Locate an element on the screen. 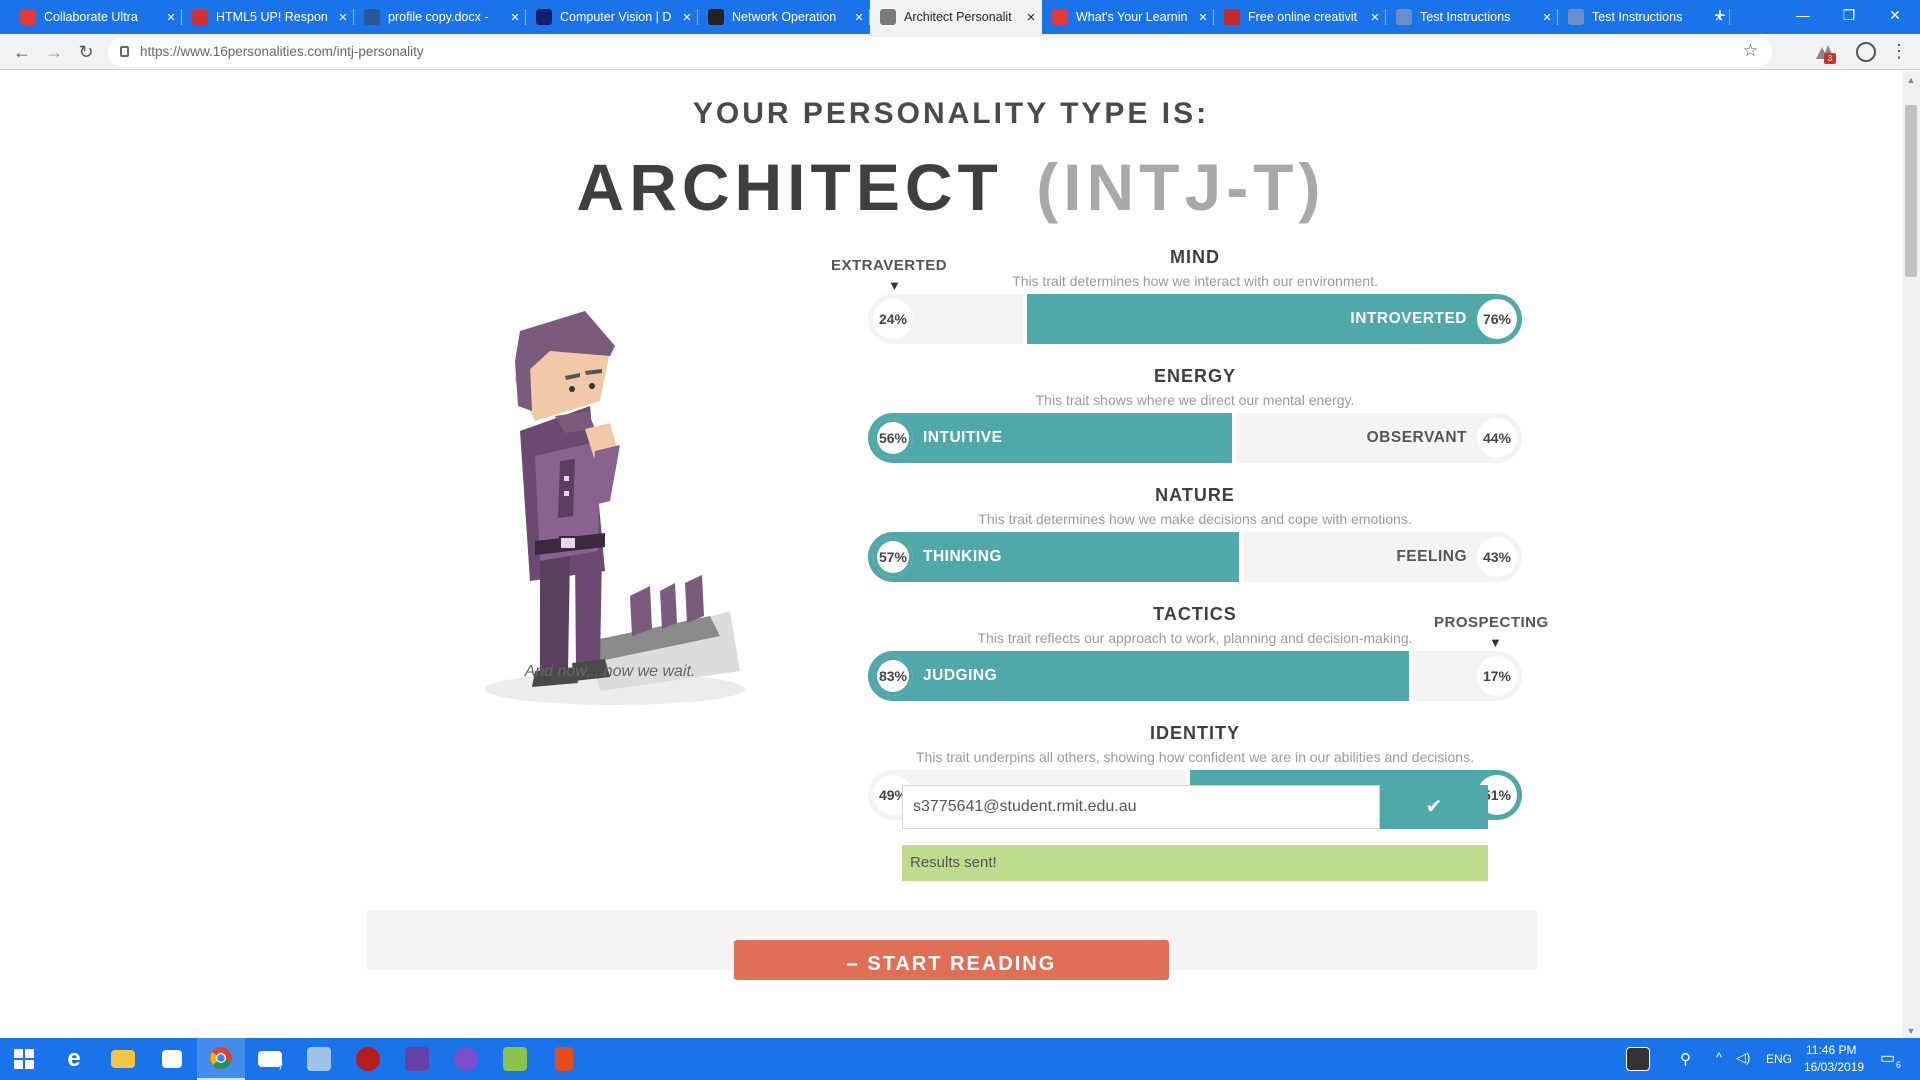 This screenshot has width=1920, height=1080. menu-kebab-icon: ⋮ is located at coordinates (1899, 51).